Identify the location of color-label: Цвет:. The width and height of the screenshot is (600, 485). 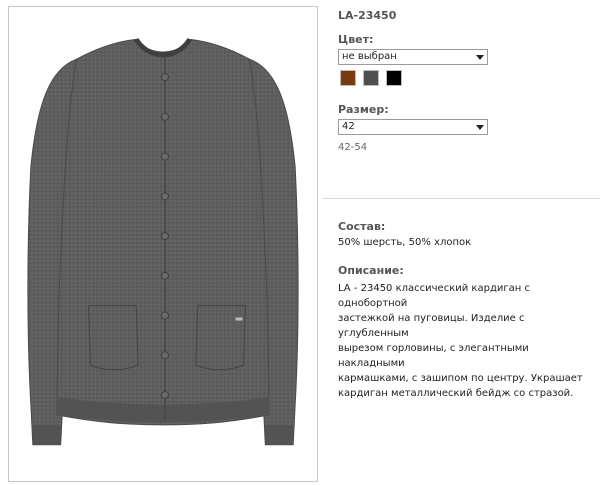
(356, 39).